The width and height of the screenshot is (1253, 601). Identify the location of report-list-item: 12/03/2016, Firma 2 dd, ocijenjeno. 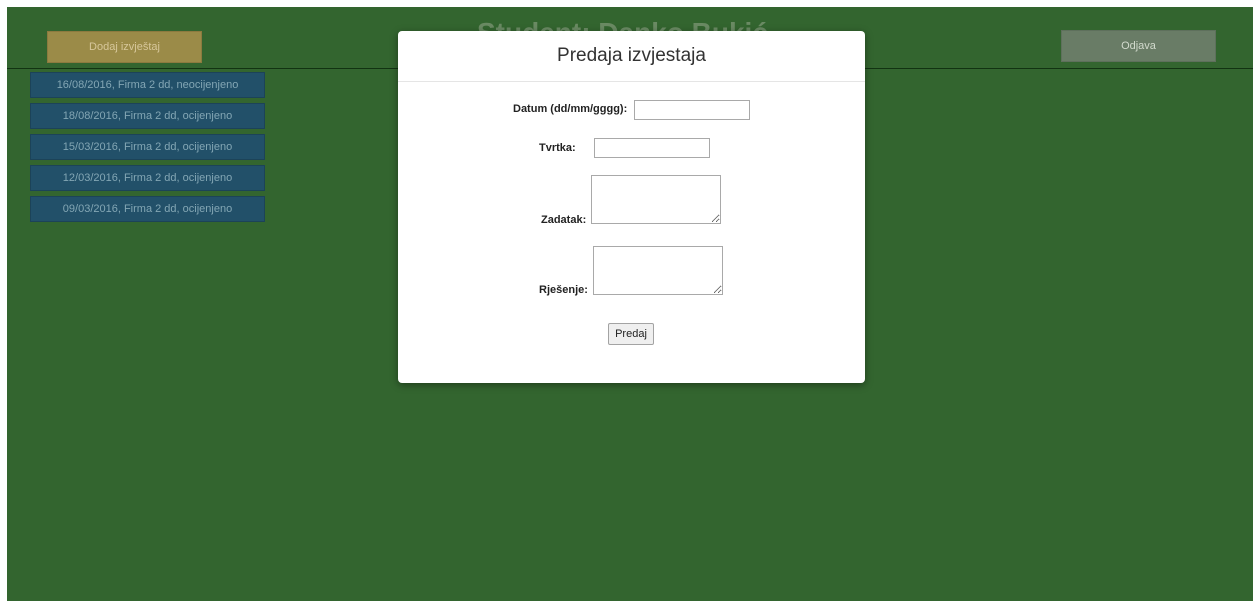
(147, 178).